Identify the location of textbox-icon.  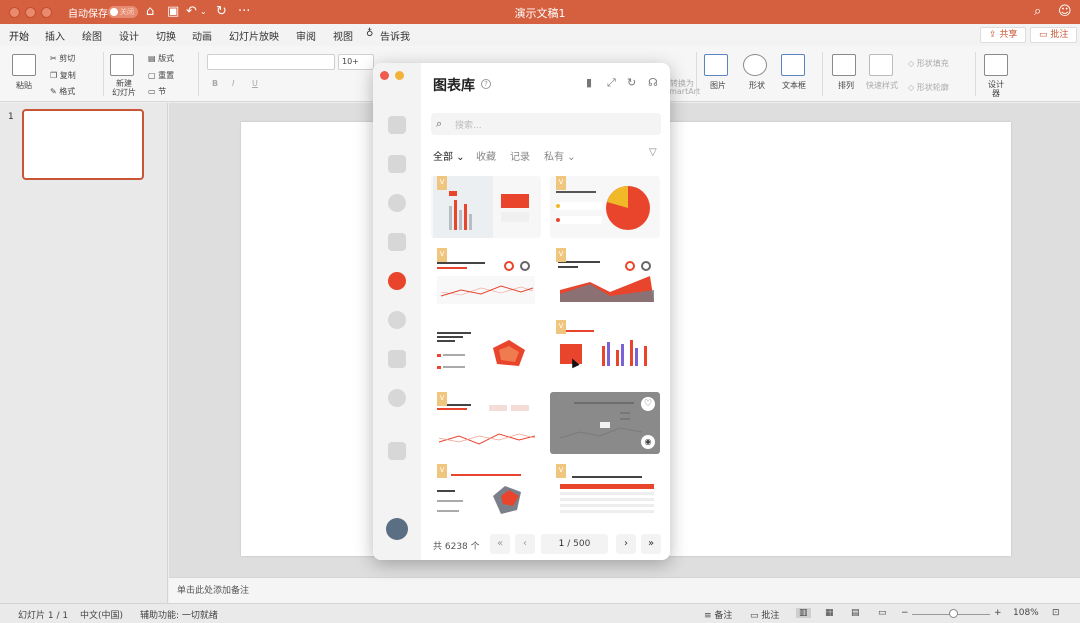
(793, 65).